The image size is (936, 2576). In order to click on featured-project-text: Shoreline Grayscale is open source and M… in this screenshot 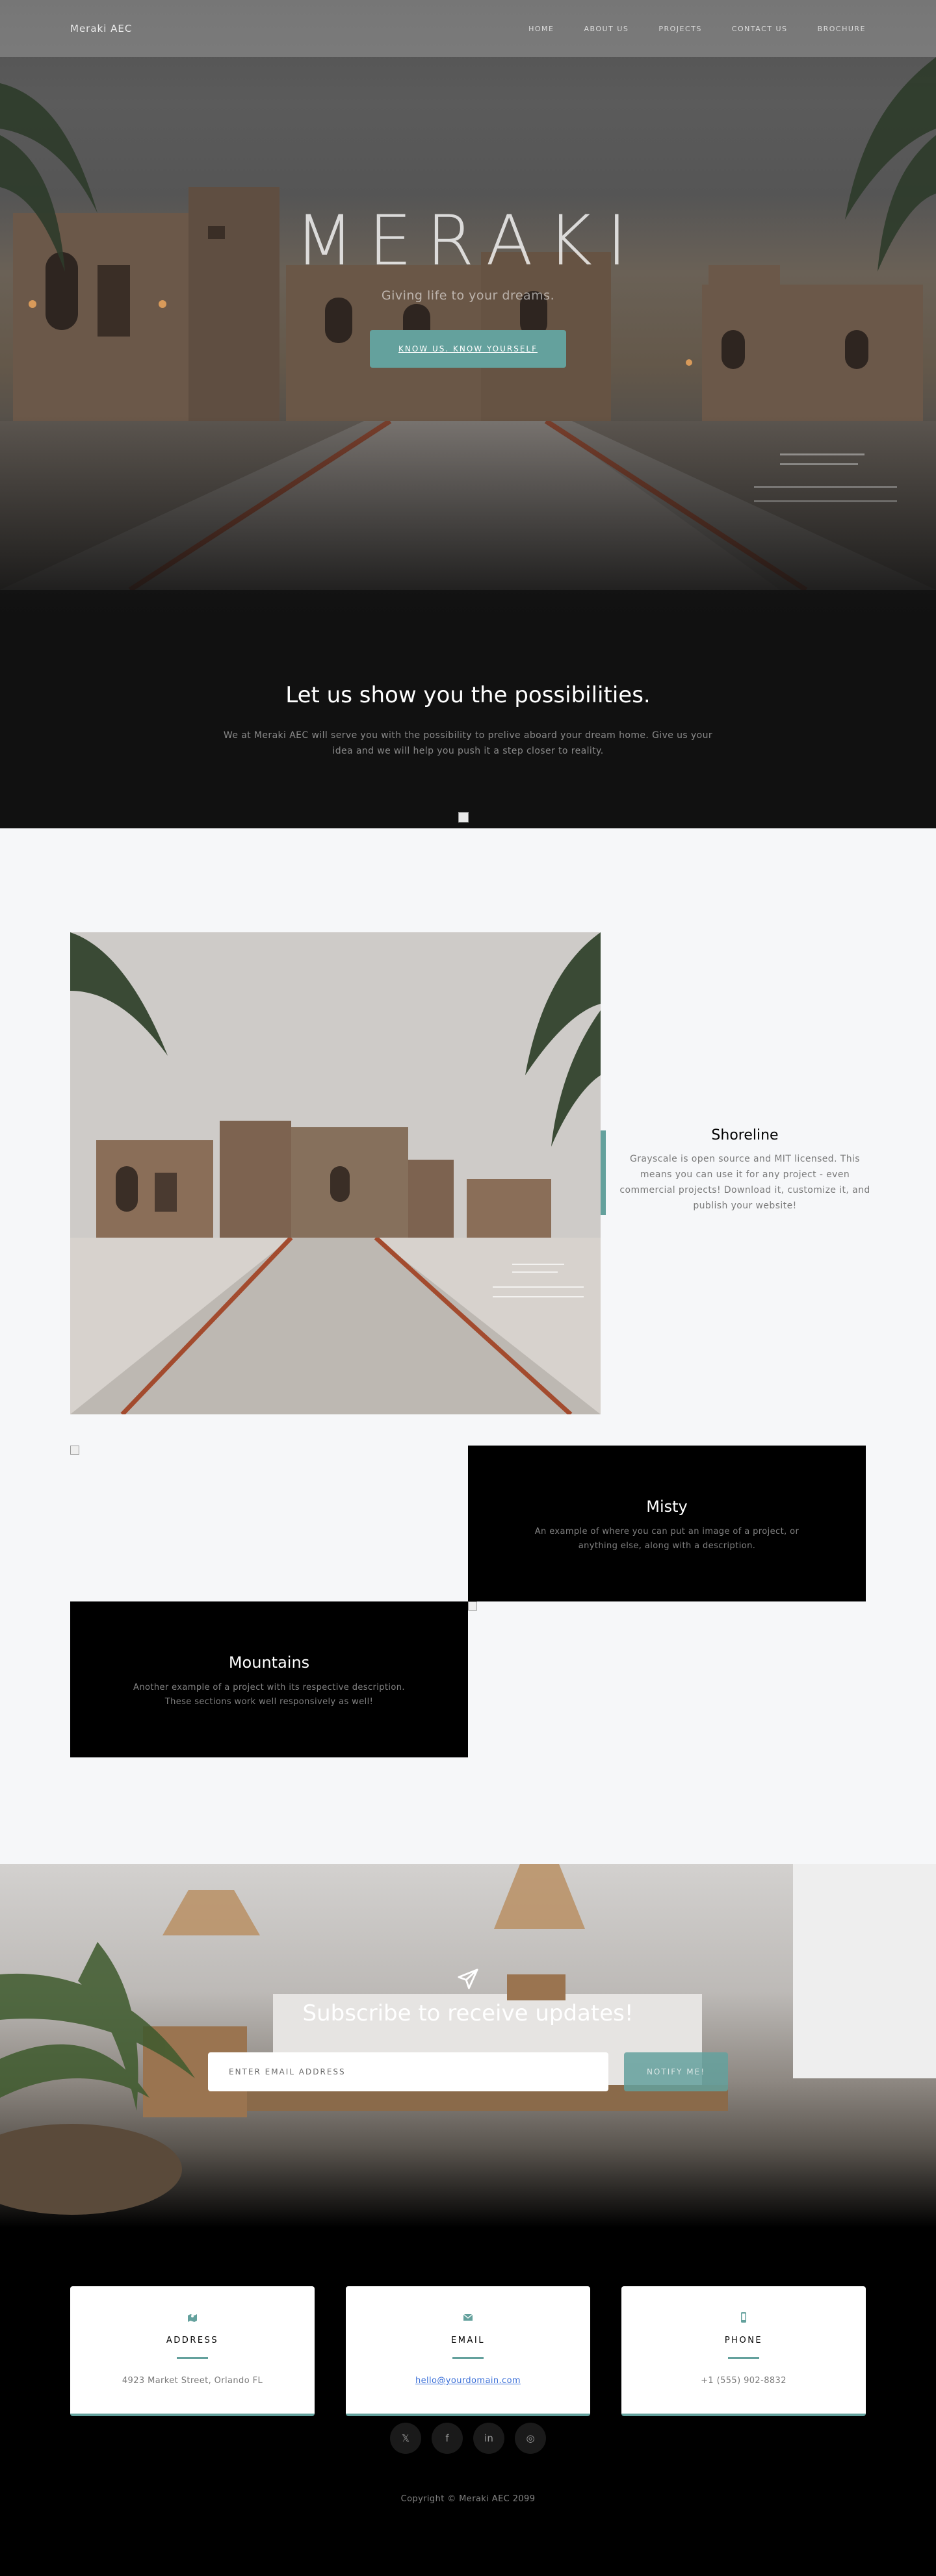, I will do `click(745, 1170)`.